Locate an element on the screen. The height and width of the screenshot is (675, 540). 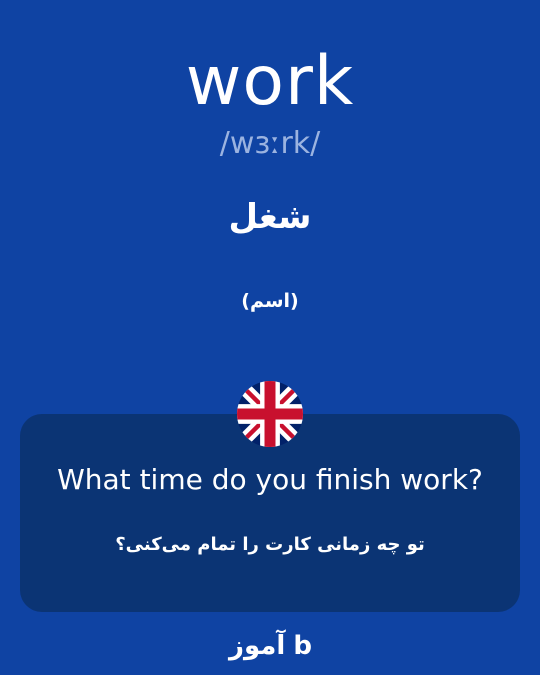
persian-translation: شغل is located at coordinates (270, 217).